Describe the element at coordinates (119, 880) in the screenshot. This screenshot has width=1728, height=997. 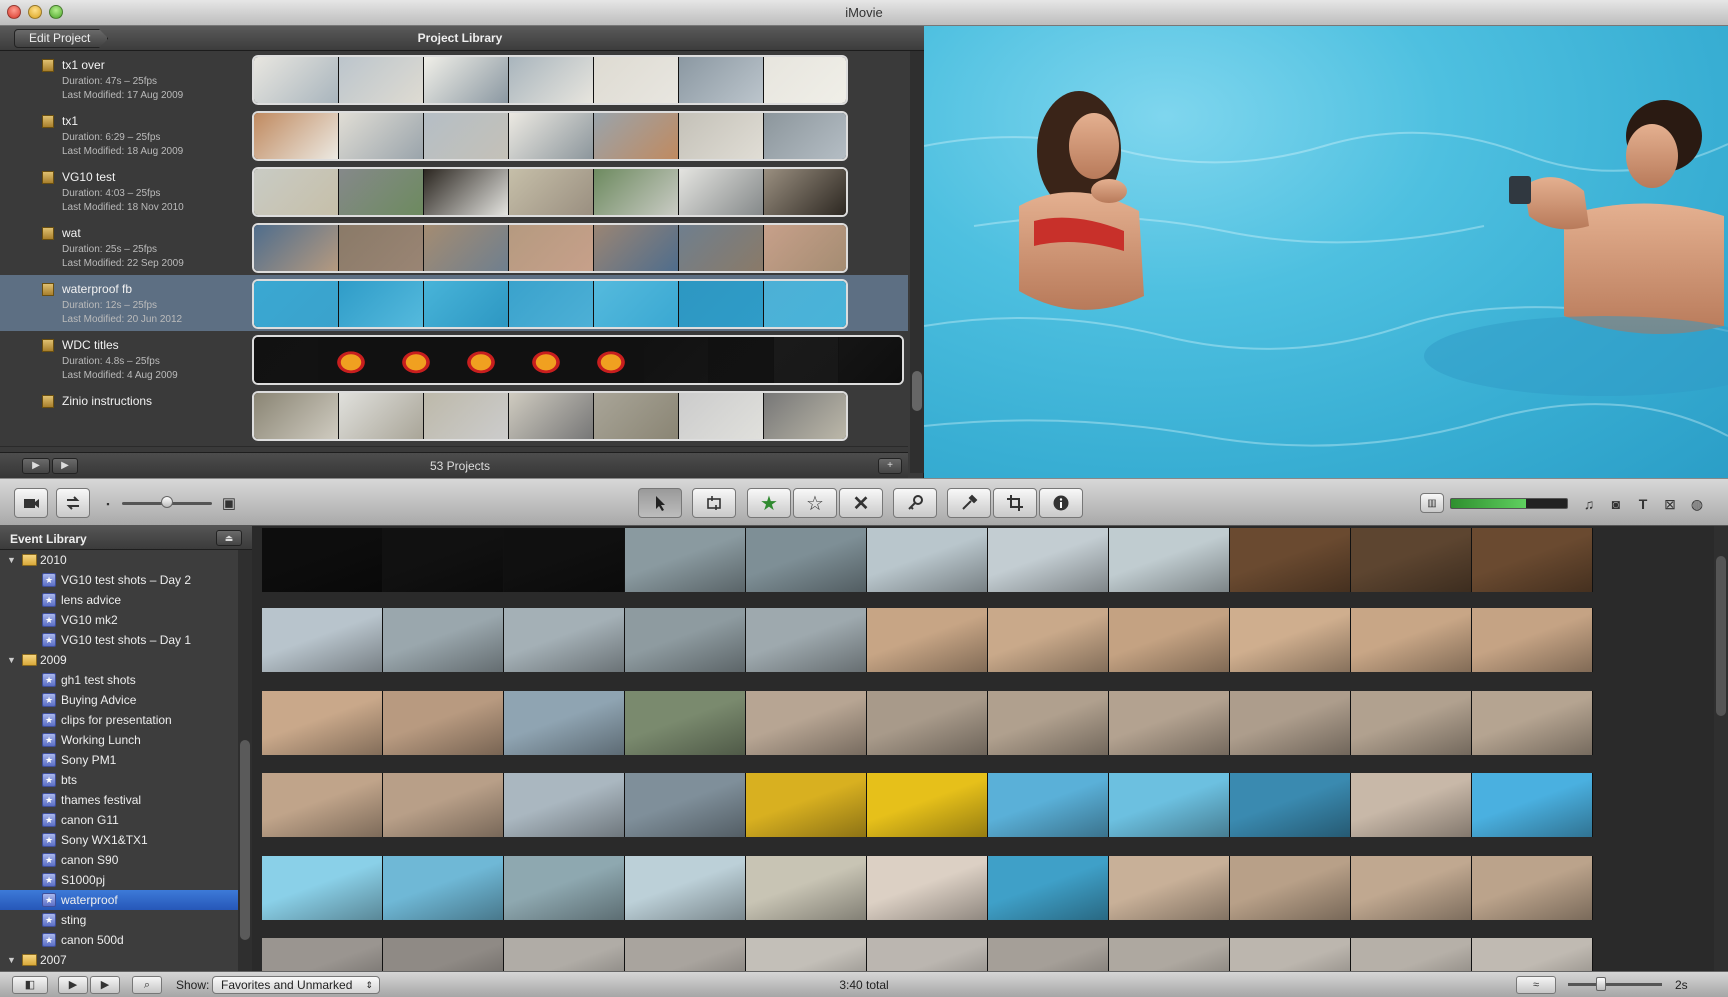
I see `event-item: ★ S1000pj` at that location.